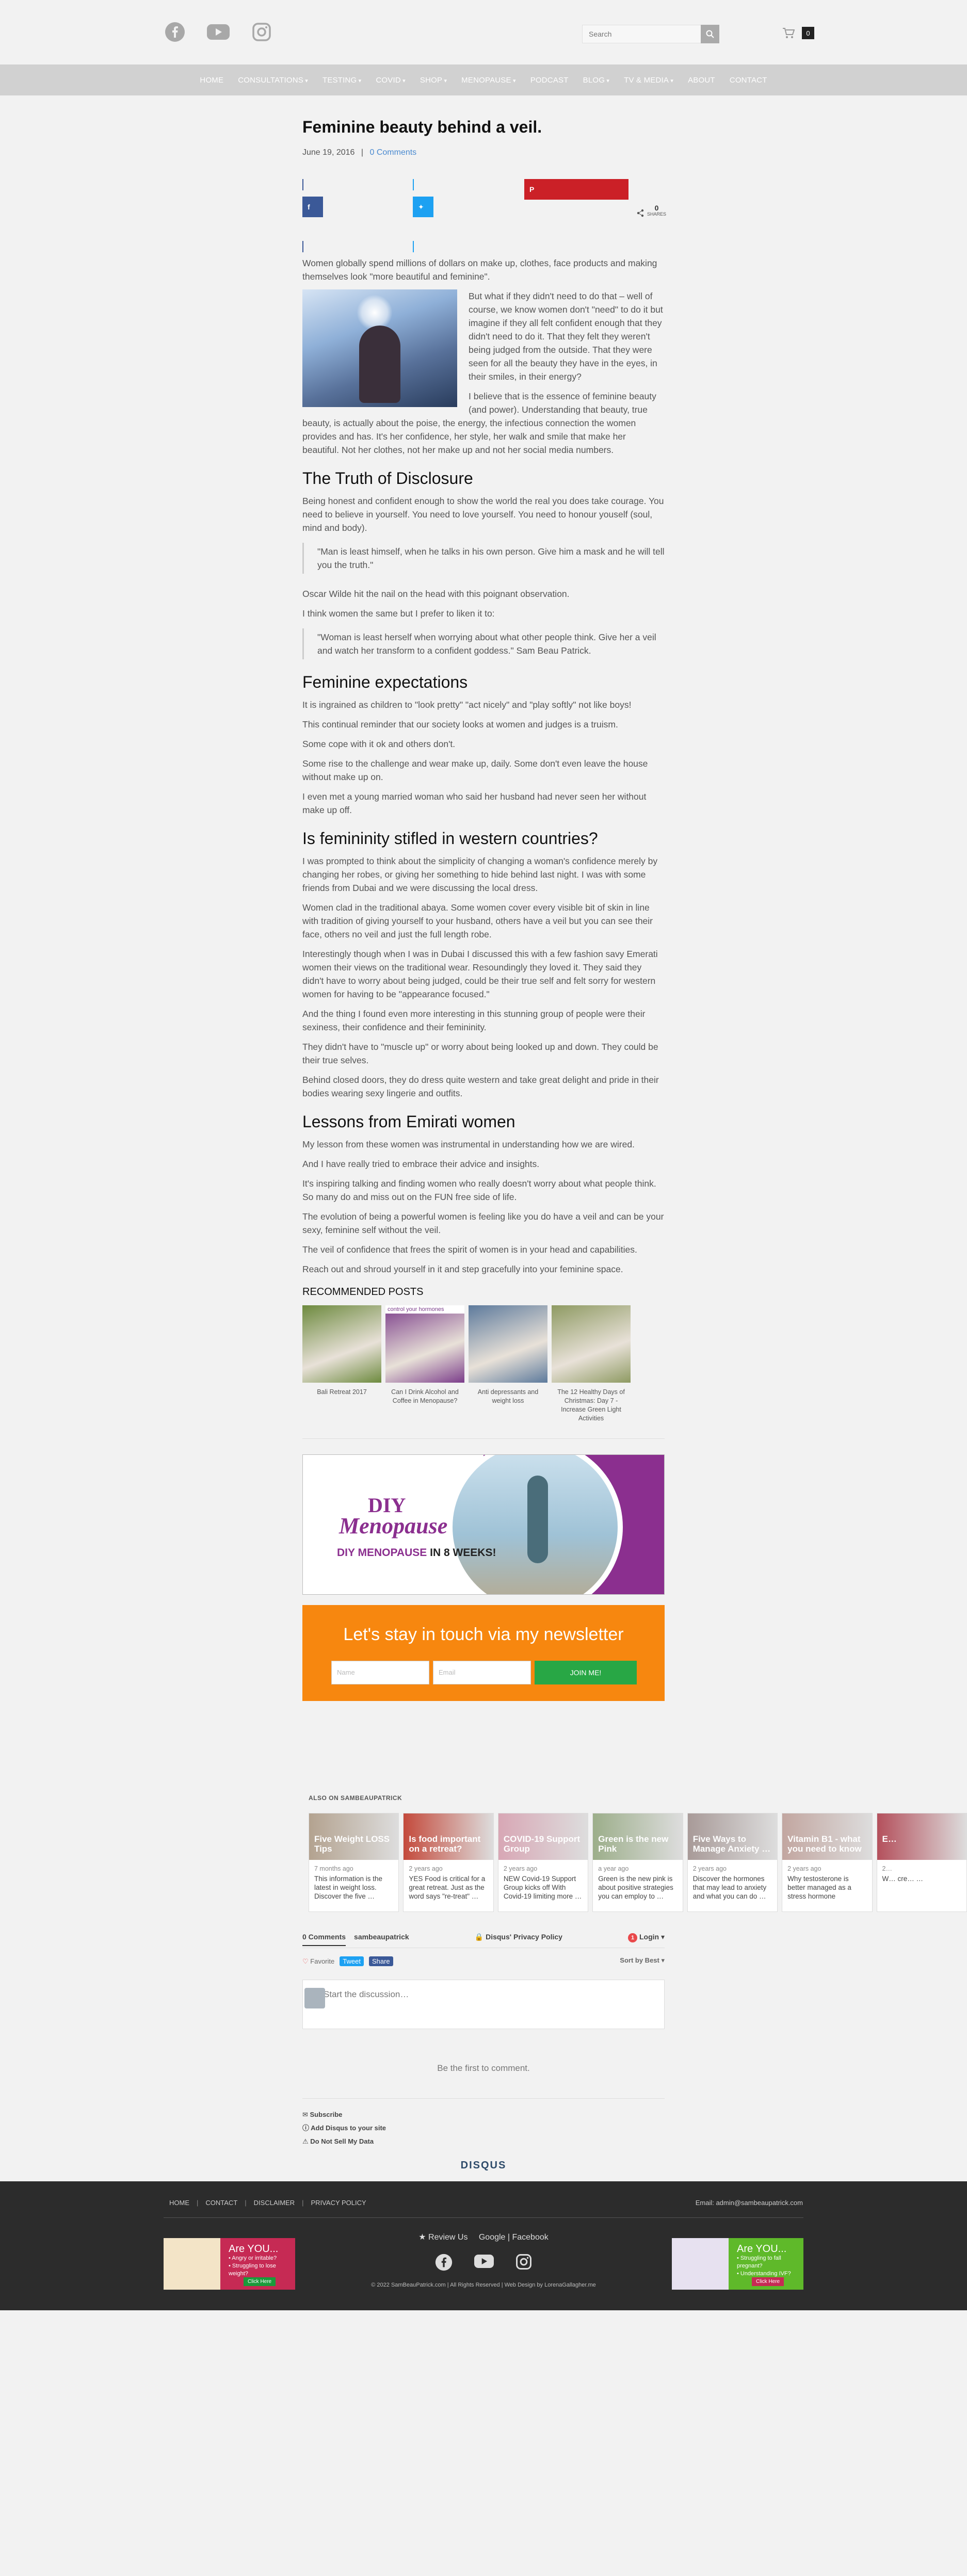 This screenshot has height=2576, width=967. Describe the element at coordinates (483, 2114) in the screenshot. I see `subscribe-link: ✉ Subscribe` at that location.